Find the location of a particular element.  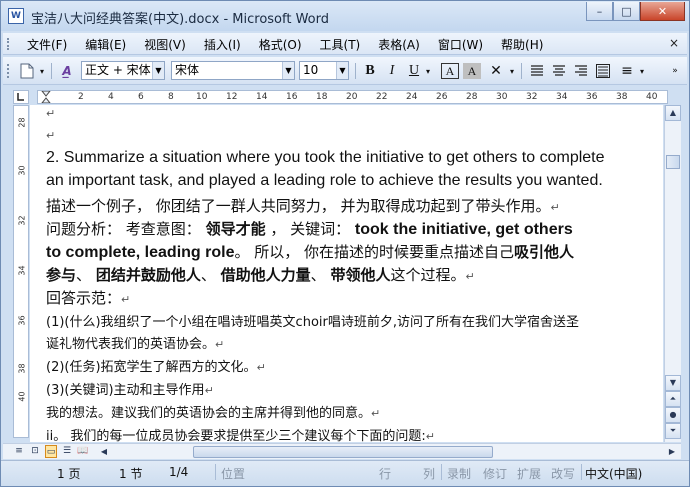

vertical-ruler: 28 30 32 34 36 38 40 is located at coordinates (21, 271).